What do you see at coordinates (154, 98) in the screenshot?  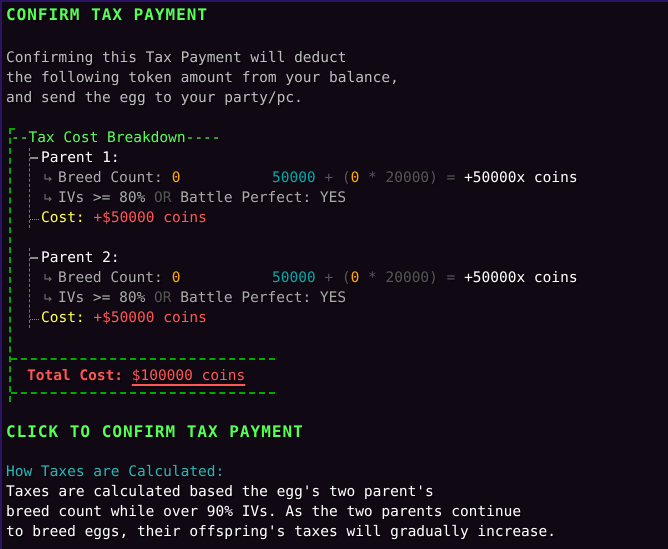 I see `description-text: and send the egg to your party/pc.` at bounding box center [154, 98].